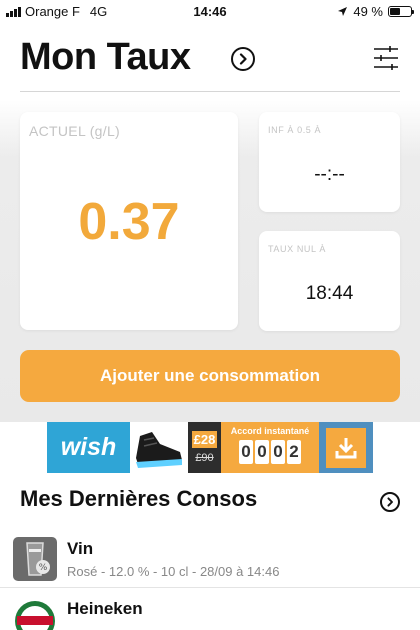 Image resolution: width=420 pixels, height=630 pixels. I want to click on last-drinks-title: Mes Dernières Consos, so click(139, 498).